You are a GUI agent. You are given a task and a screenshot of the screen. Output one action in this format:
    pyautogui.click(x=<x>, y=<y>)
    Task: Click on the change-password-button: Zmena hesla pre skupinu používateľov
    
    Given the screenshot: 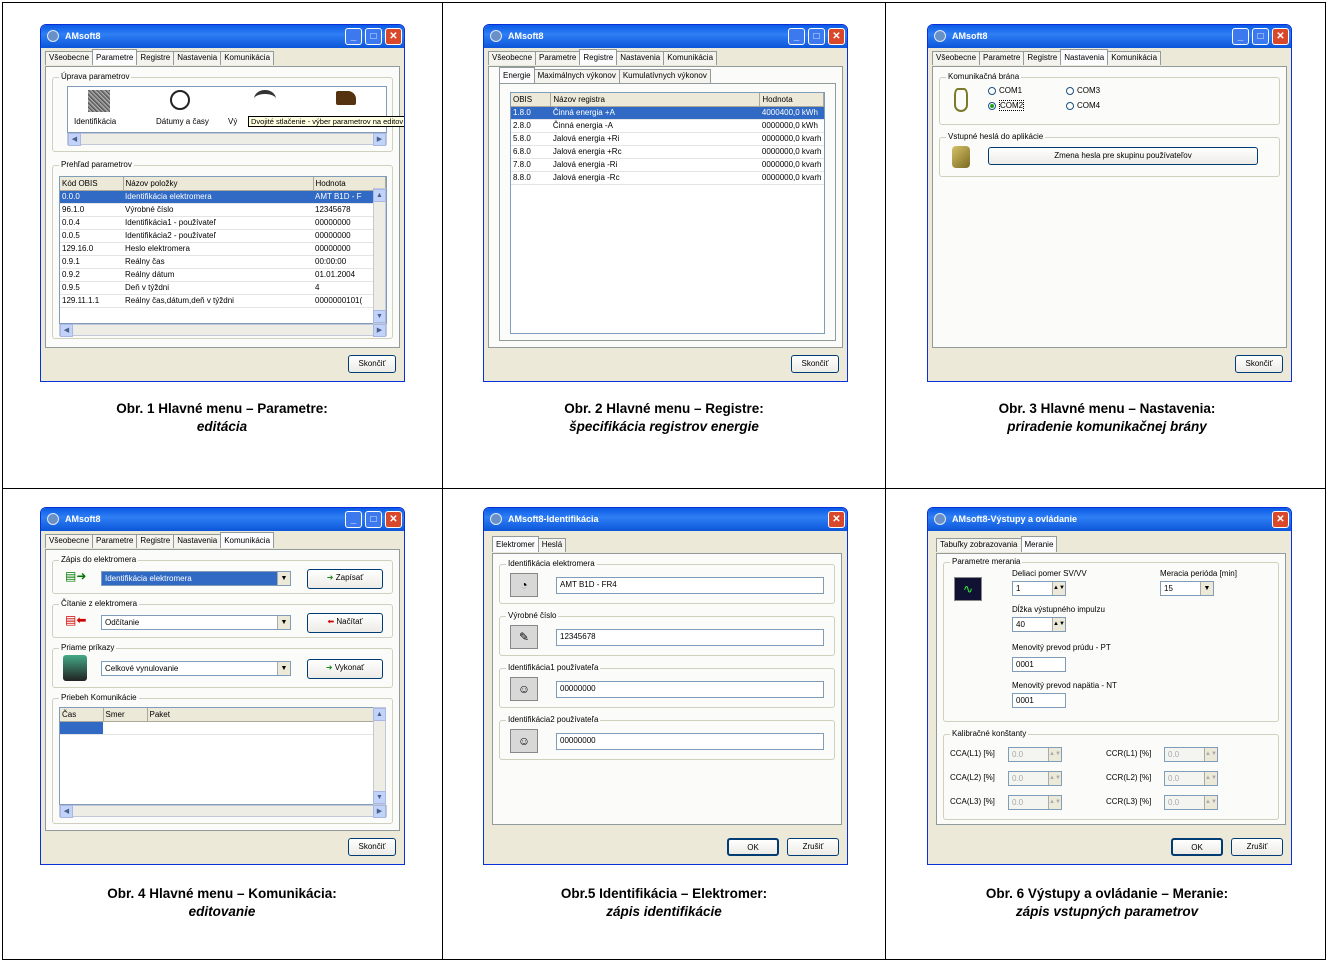 What is the action you would take?
    pyautogui.click(x=1123, y=156)
    